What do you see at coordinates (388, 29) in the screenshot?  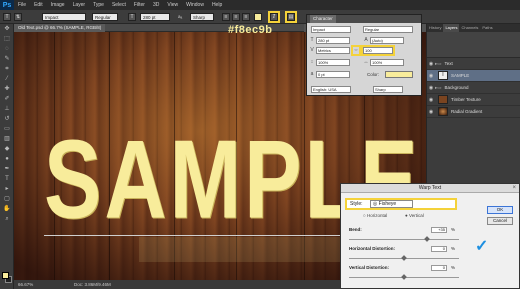 I see `char-font-style: Regular` at bounding box center [388, 29].